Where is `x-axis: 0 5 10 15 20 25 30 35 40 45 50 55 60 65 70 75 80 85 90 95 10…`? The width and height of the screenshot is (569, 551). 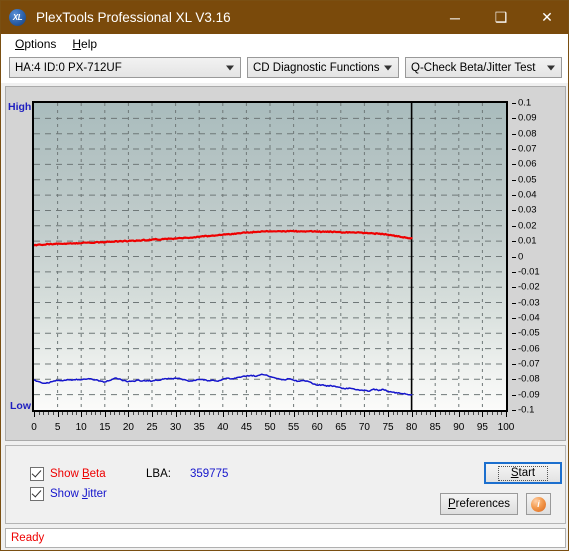 x-axis: 0 5 10 15 20 25 30 35 40 45 50 55 60 65 70 75 80 85 90 95 10… is located at coordinates (273, 425).